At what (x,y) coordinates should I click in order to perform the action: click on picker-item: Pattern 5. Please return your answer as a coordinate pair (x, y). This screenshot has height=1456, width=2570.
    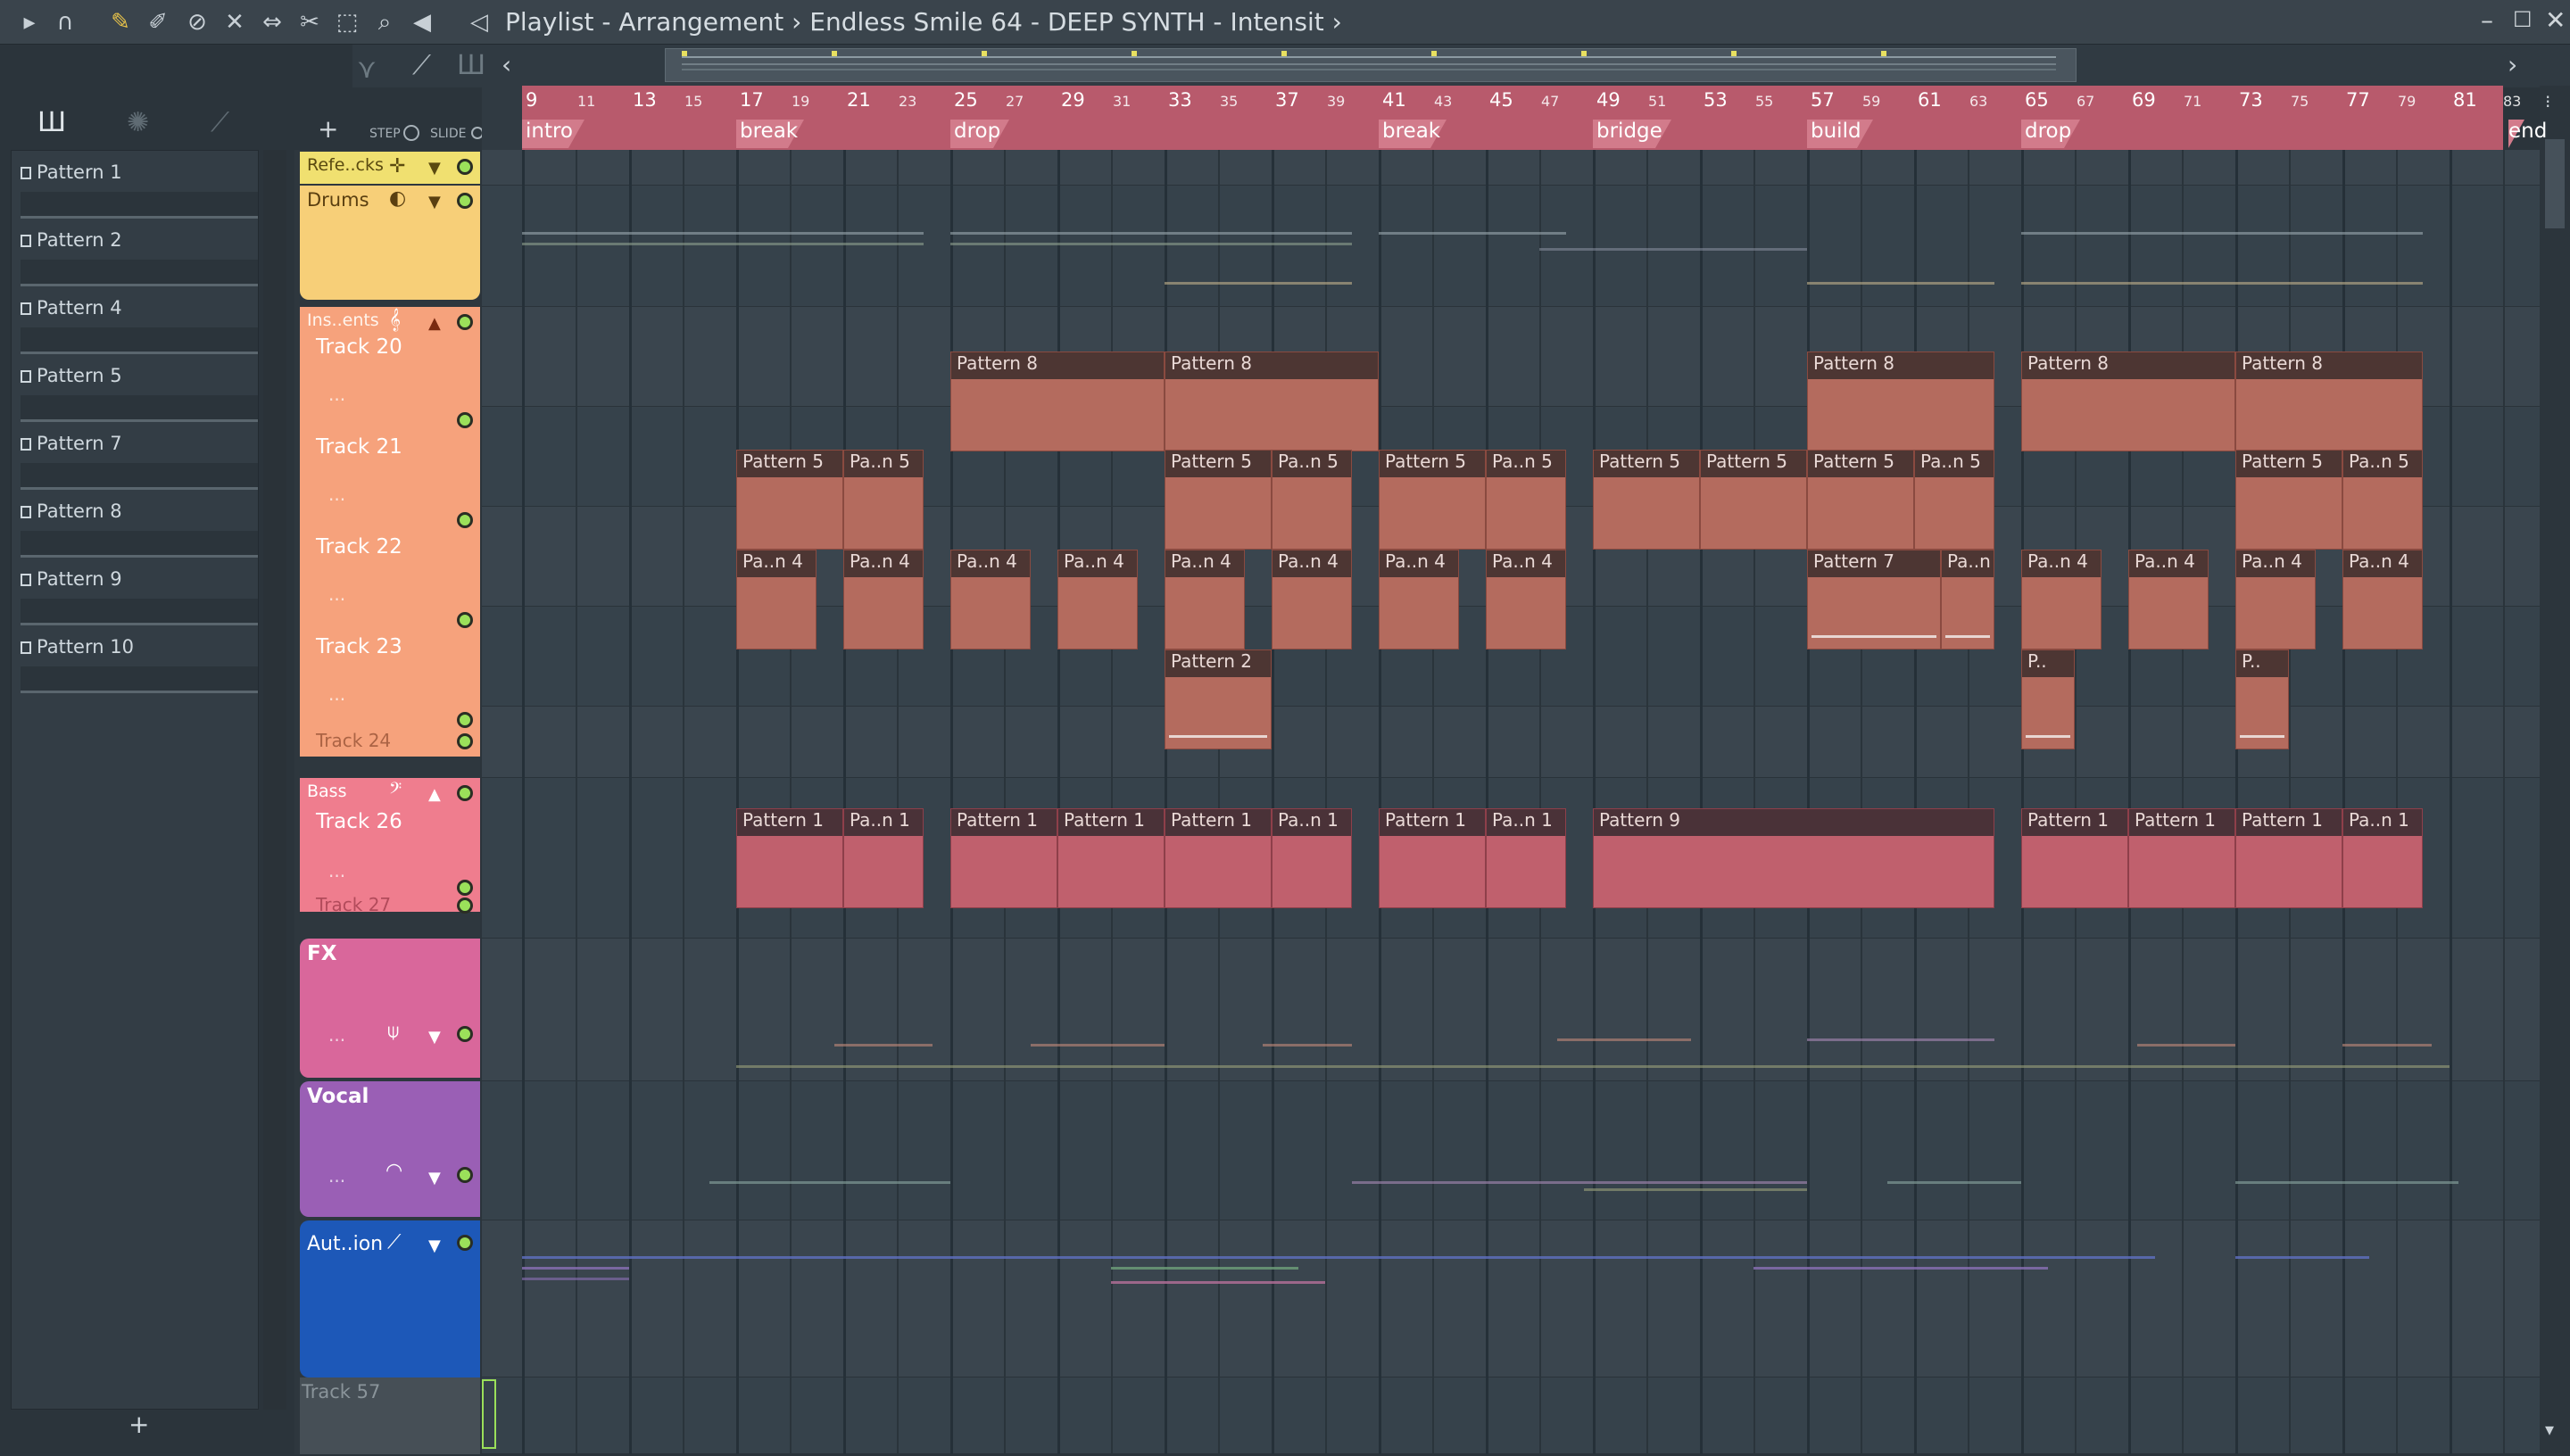
    Looking at the image, I should click on (137, 391).